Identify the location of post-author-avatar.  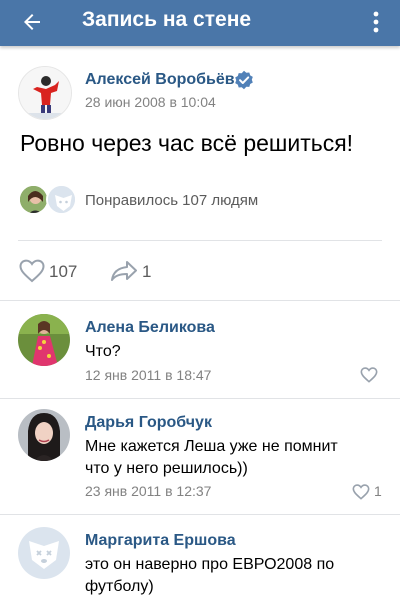
(45, 93).